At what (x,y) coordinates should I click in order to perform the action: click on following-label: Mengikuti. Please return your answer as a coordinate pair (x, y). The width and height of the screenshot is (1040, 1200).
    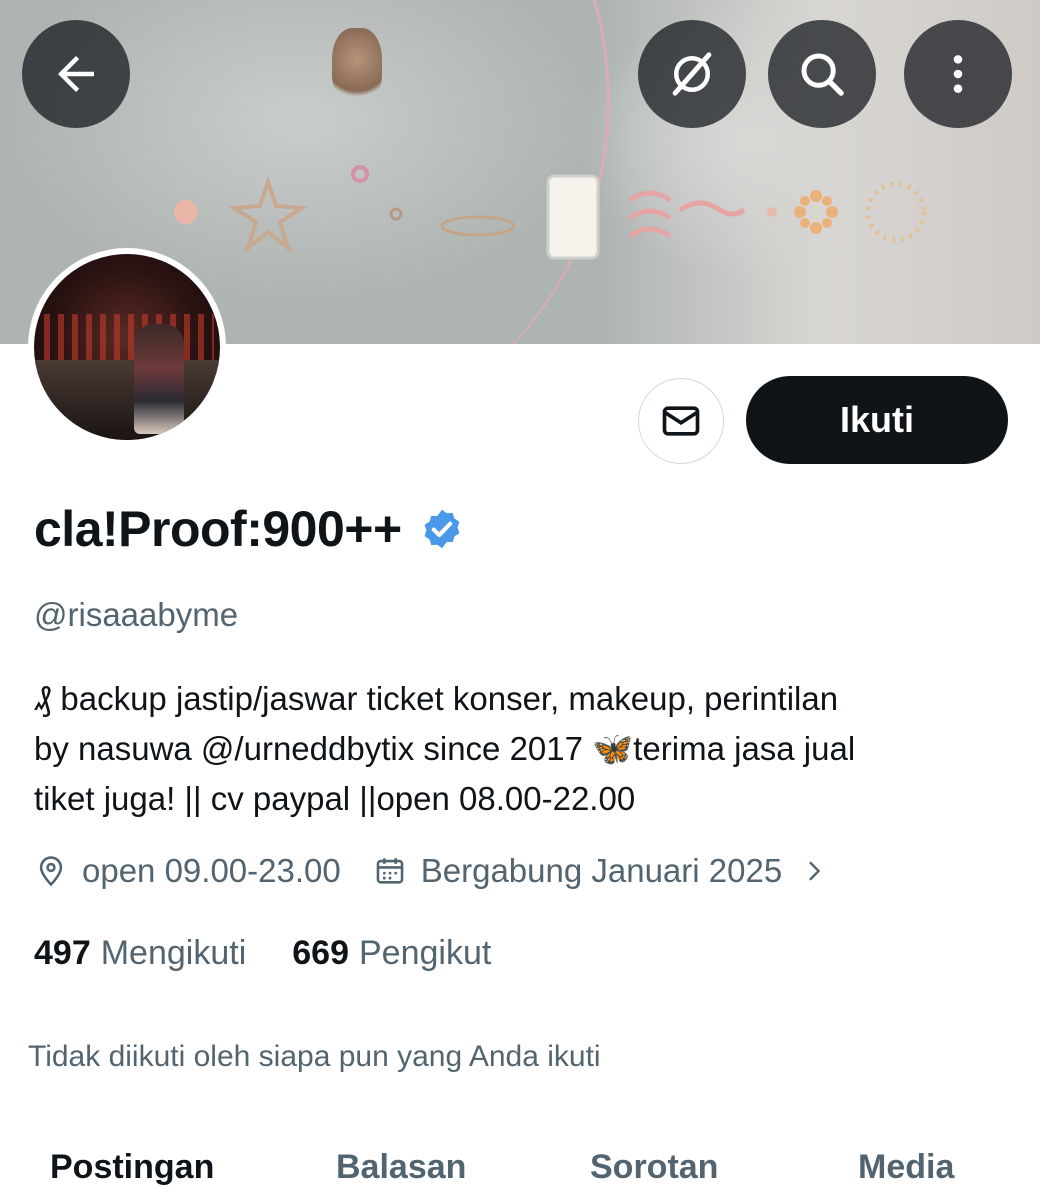
    Looking at the image, I should click on (173, 953).